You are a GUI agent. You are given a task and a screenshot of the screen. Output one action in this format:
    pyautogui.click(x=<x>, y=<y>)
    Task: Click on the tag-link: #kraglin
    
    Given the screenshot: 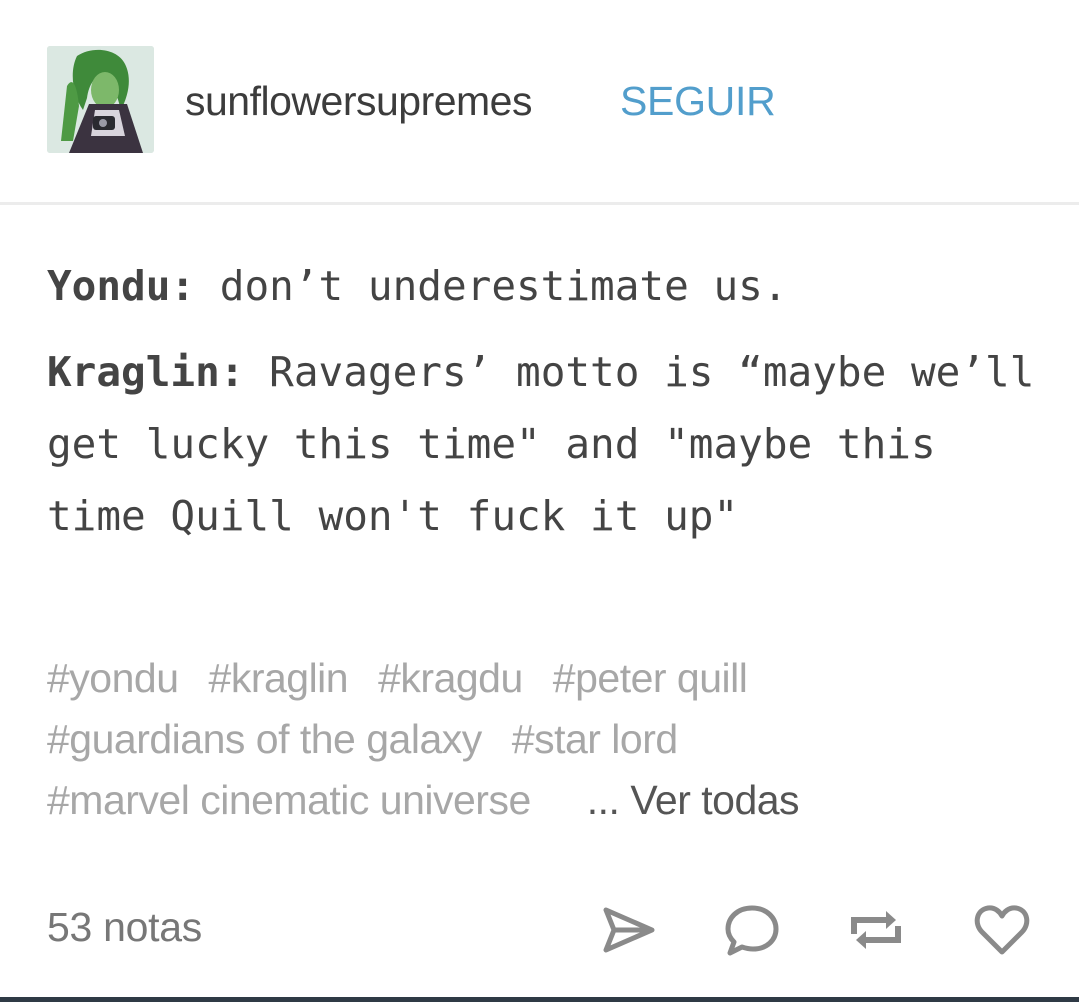 What is the action you would take?
    pyautogui.click(x=279, y=678)
    